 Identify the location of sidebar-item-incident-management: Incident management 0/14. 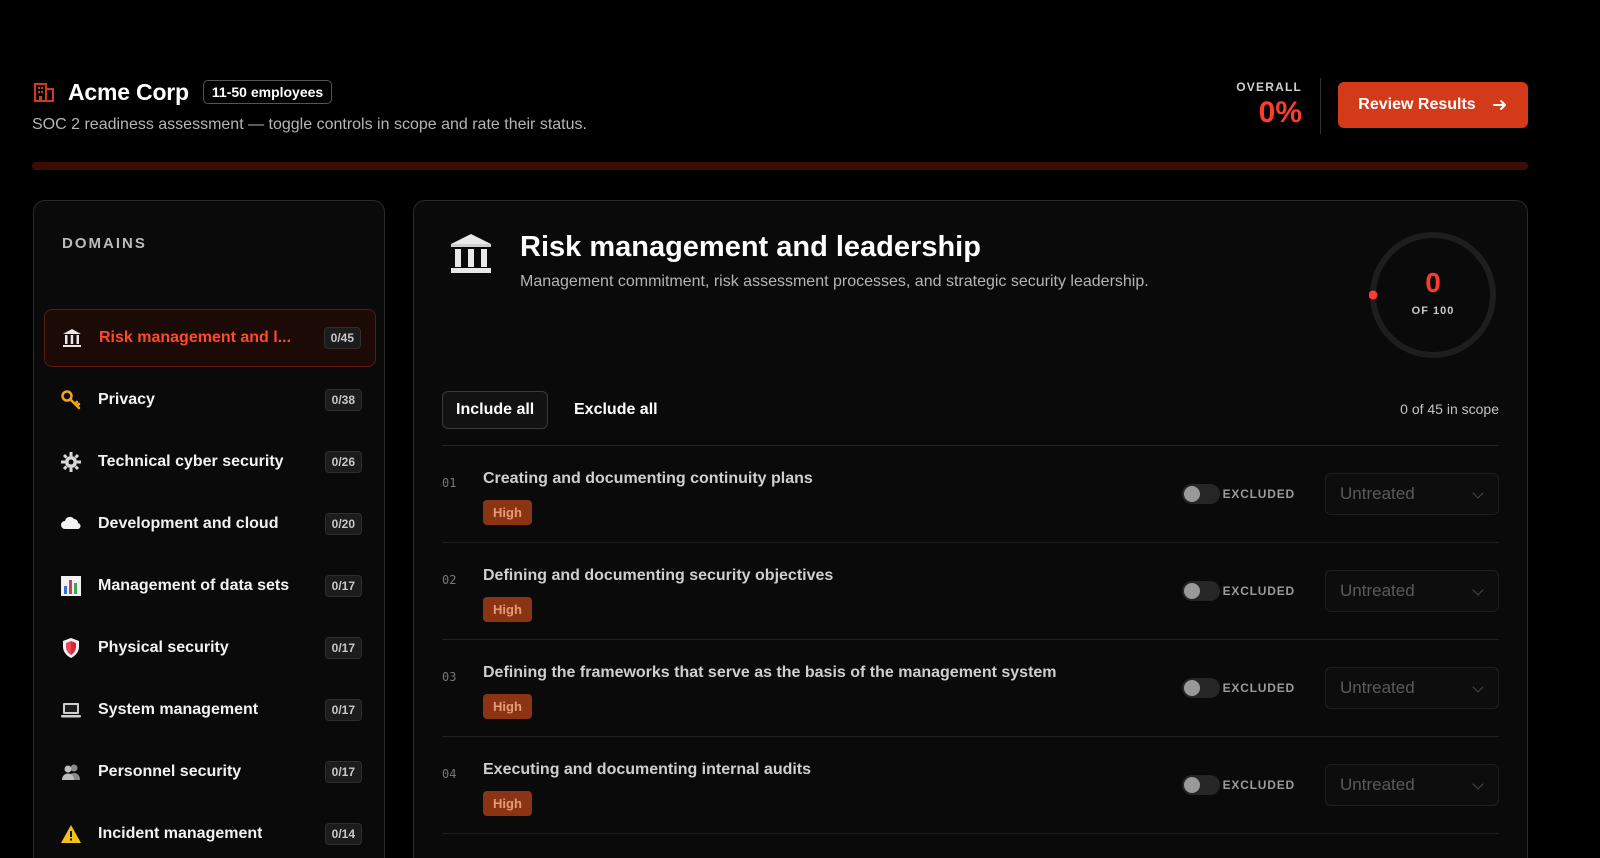
(210, 831).